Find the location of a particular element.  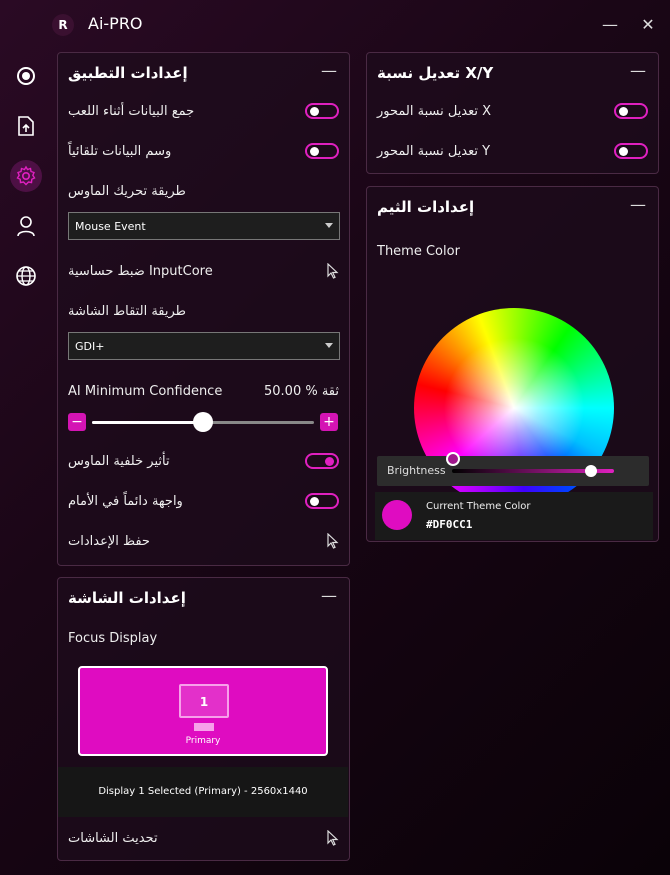

monitor-icon: 1 is located at coordinates (204, 701).